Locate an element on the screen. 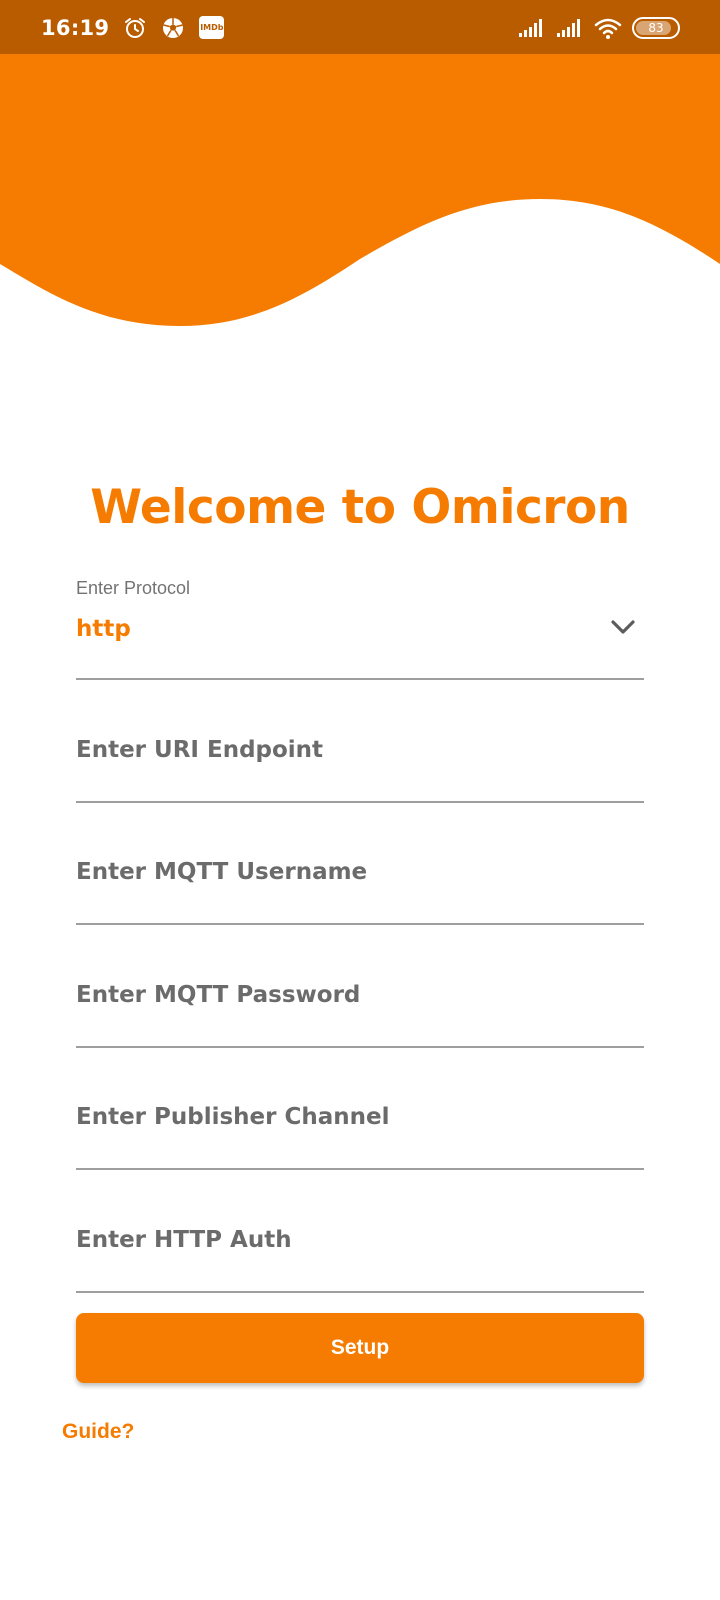 This screenshot has width=720, height=1600. battery-level: 83 is located at coordinates (656, 27).